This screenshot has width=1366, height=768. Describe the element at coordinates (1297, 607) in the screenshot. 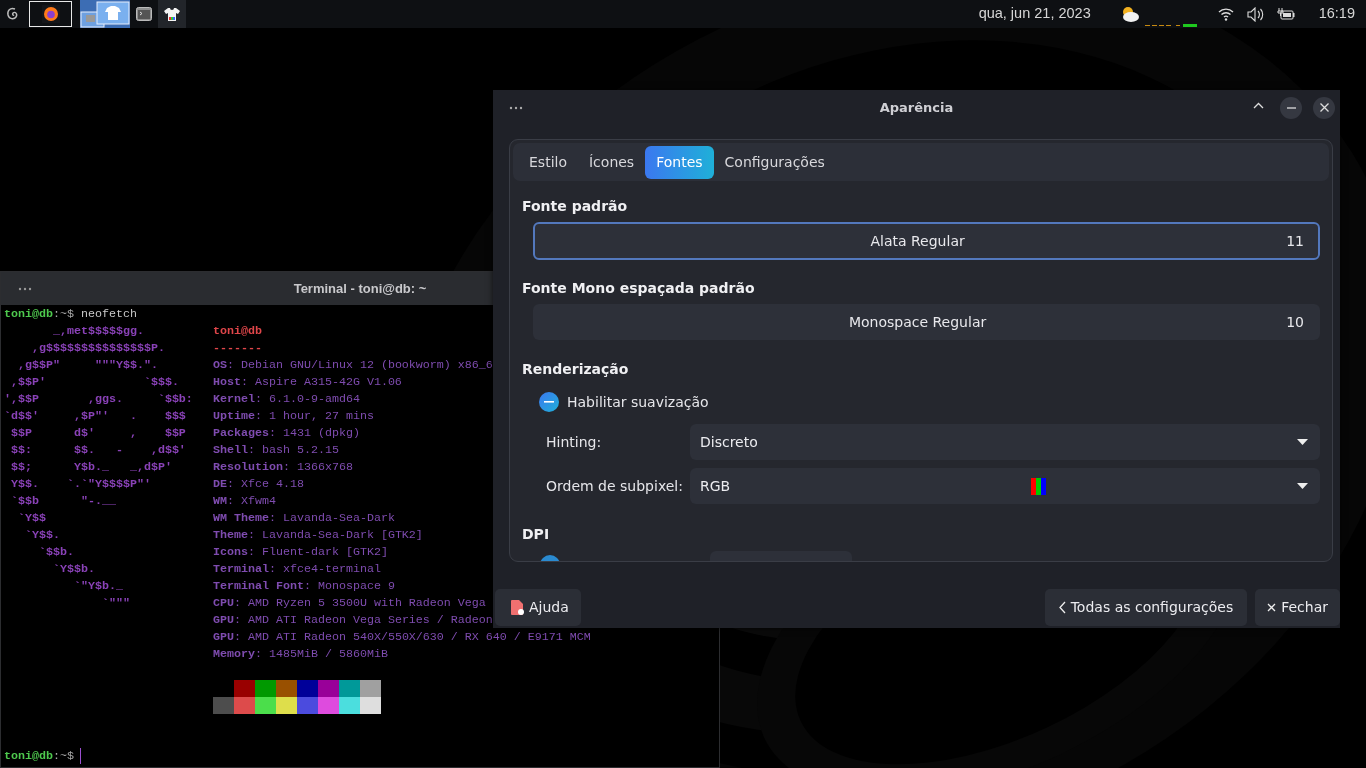

I see `close-button: Fechar` at that location.